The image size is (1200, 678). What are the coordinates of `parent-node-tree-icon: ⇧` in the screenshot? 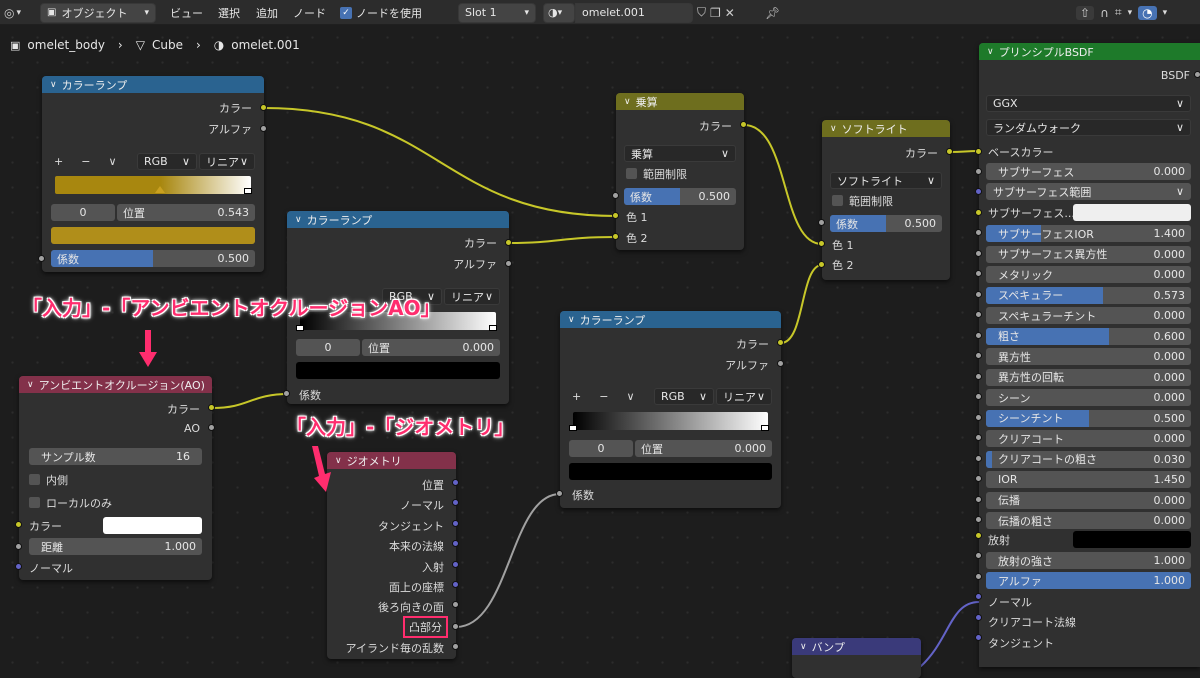 It's located at (1085, 12).